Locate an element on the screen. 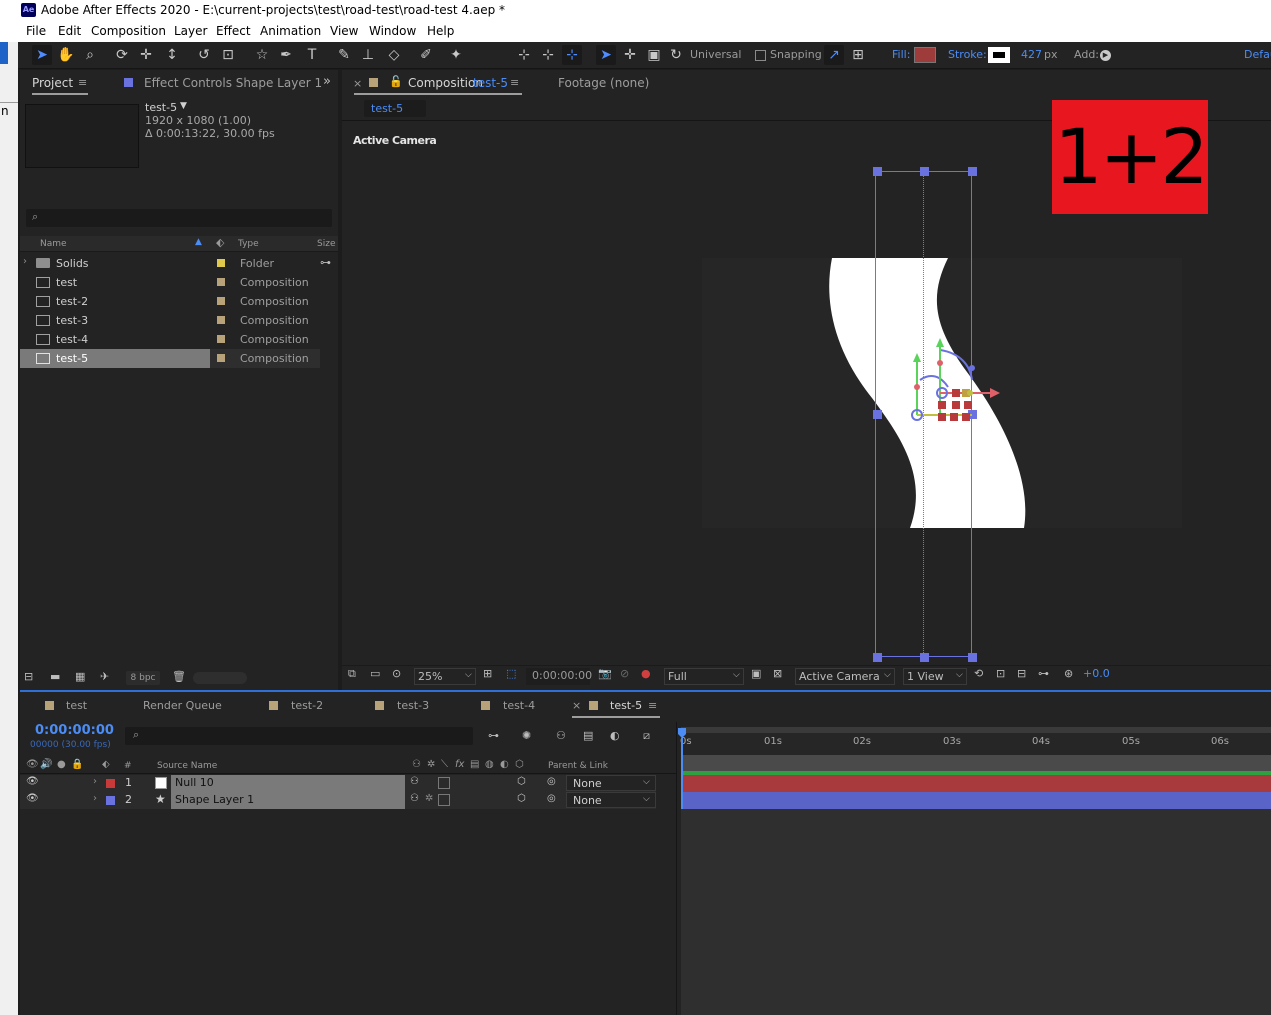 The height and width of the screenshot is (1015, 1271). frame-blending-icon: ▤ is located at coordinates (588, 735).